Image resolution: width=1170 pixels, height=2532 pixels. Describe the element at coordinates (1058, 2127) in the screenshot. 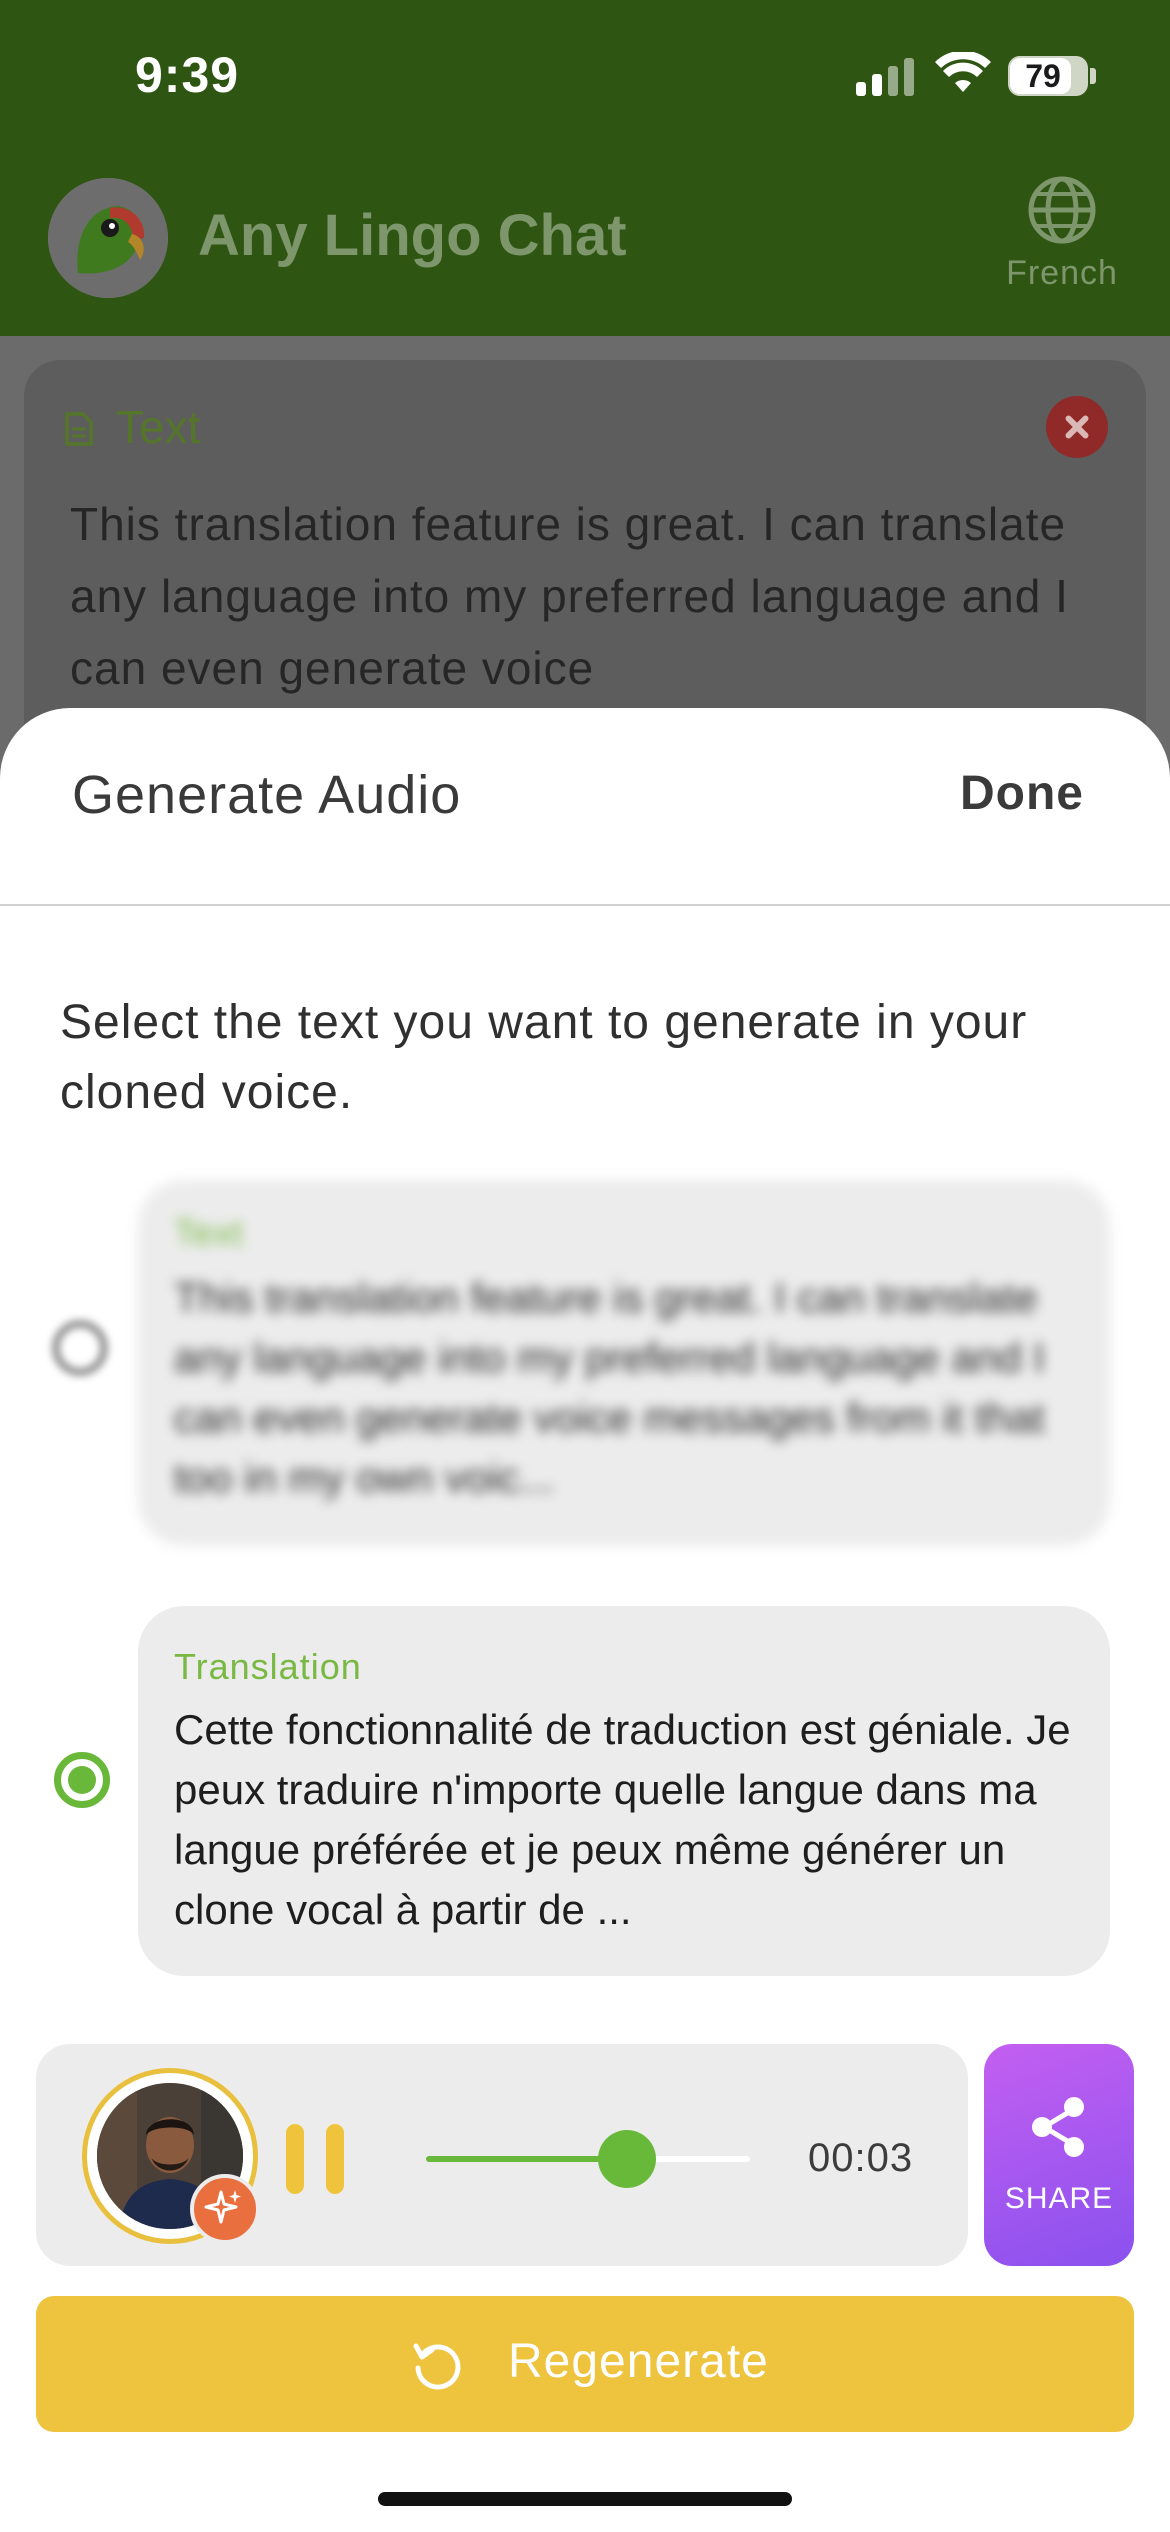

I see `share-icon` at that location.